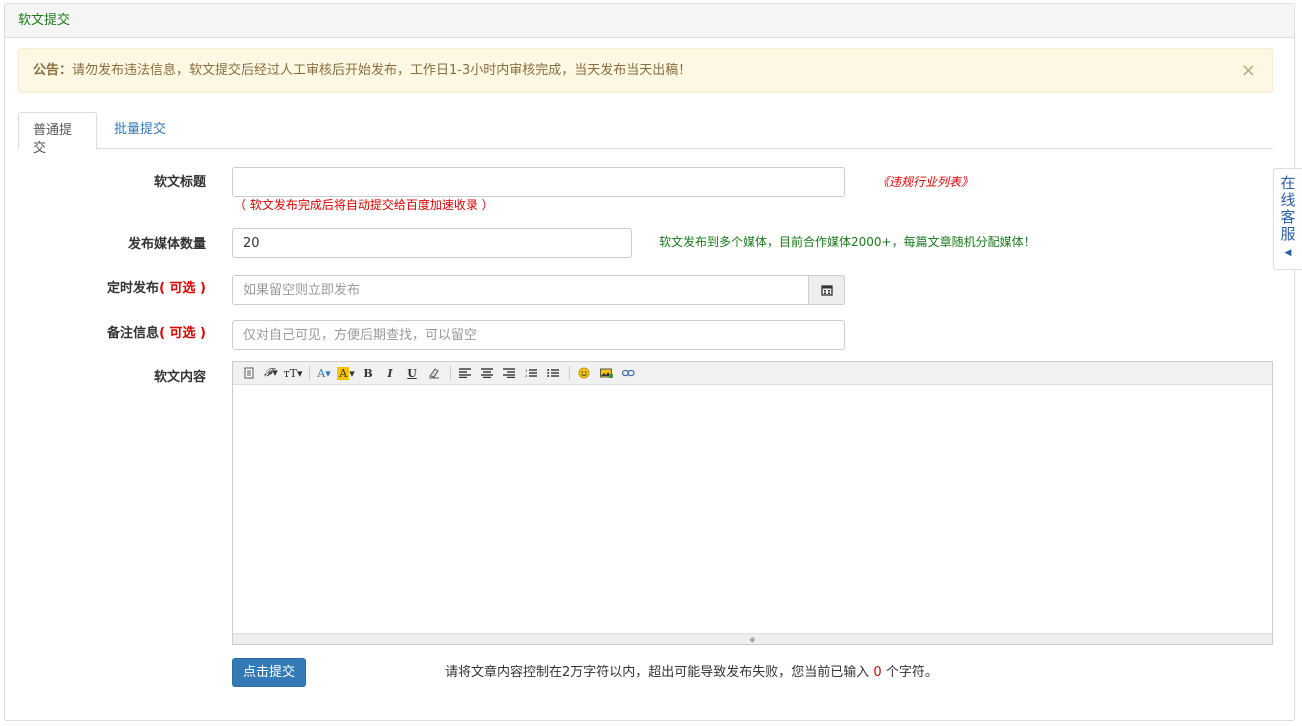 The height and width of the screenshot is (726, 1302). What do you see at coordinates (526, 375) in the screenshot?
I see `svg-text: 2` at bounding box center [526, 375].